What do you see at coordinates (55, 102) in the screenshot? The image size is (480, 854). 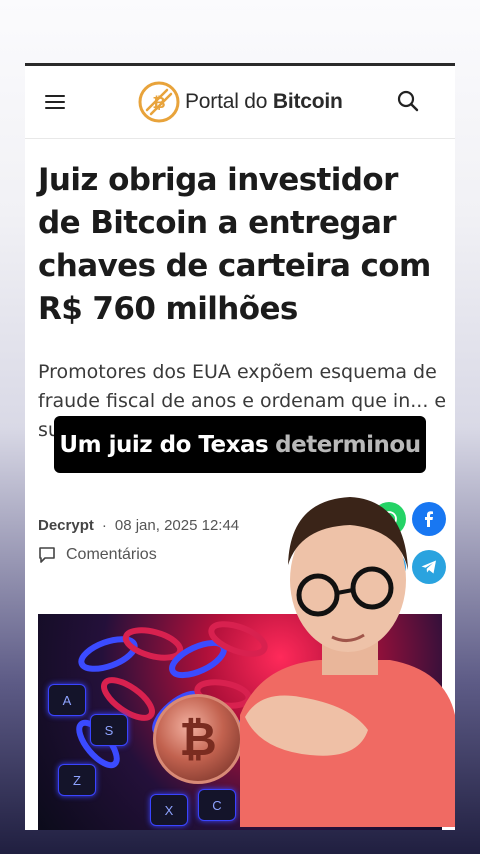 I see `menu-icon` at bounding box center [55, 102].